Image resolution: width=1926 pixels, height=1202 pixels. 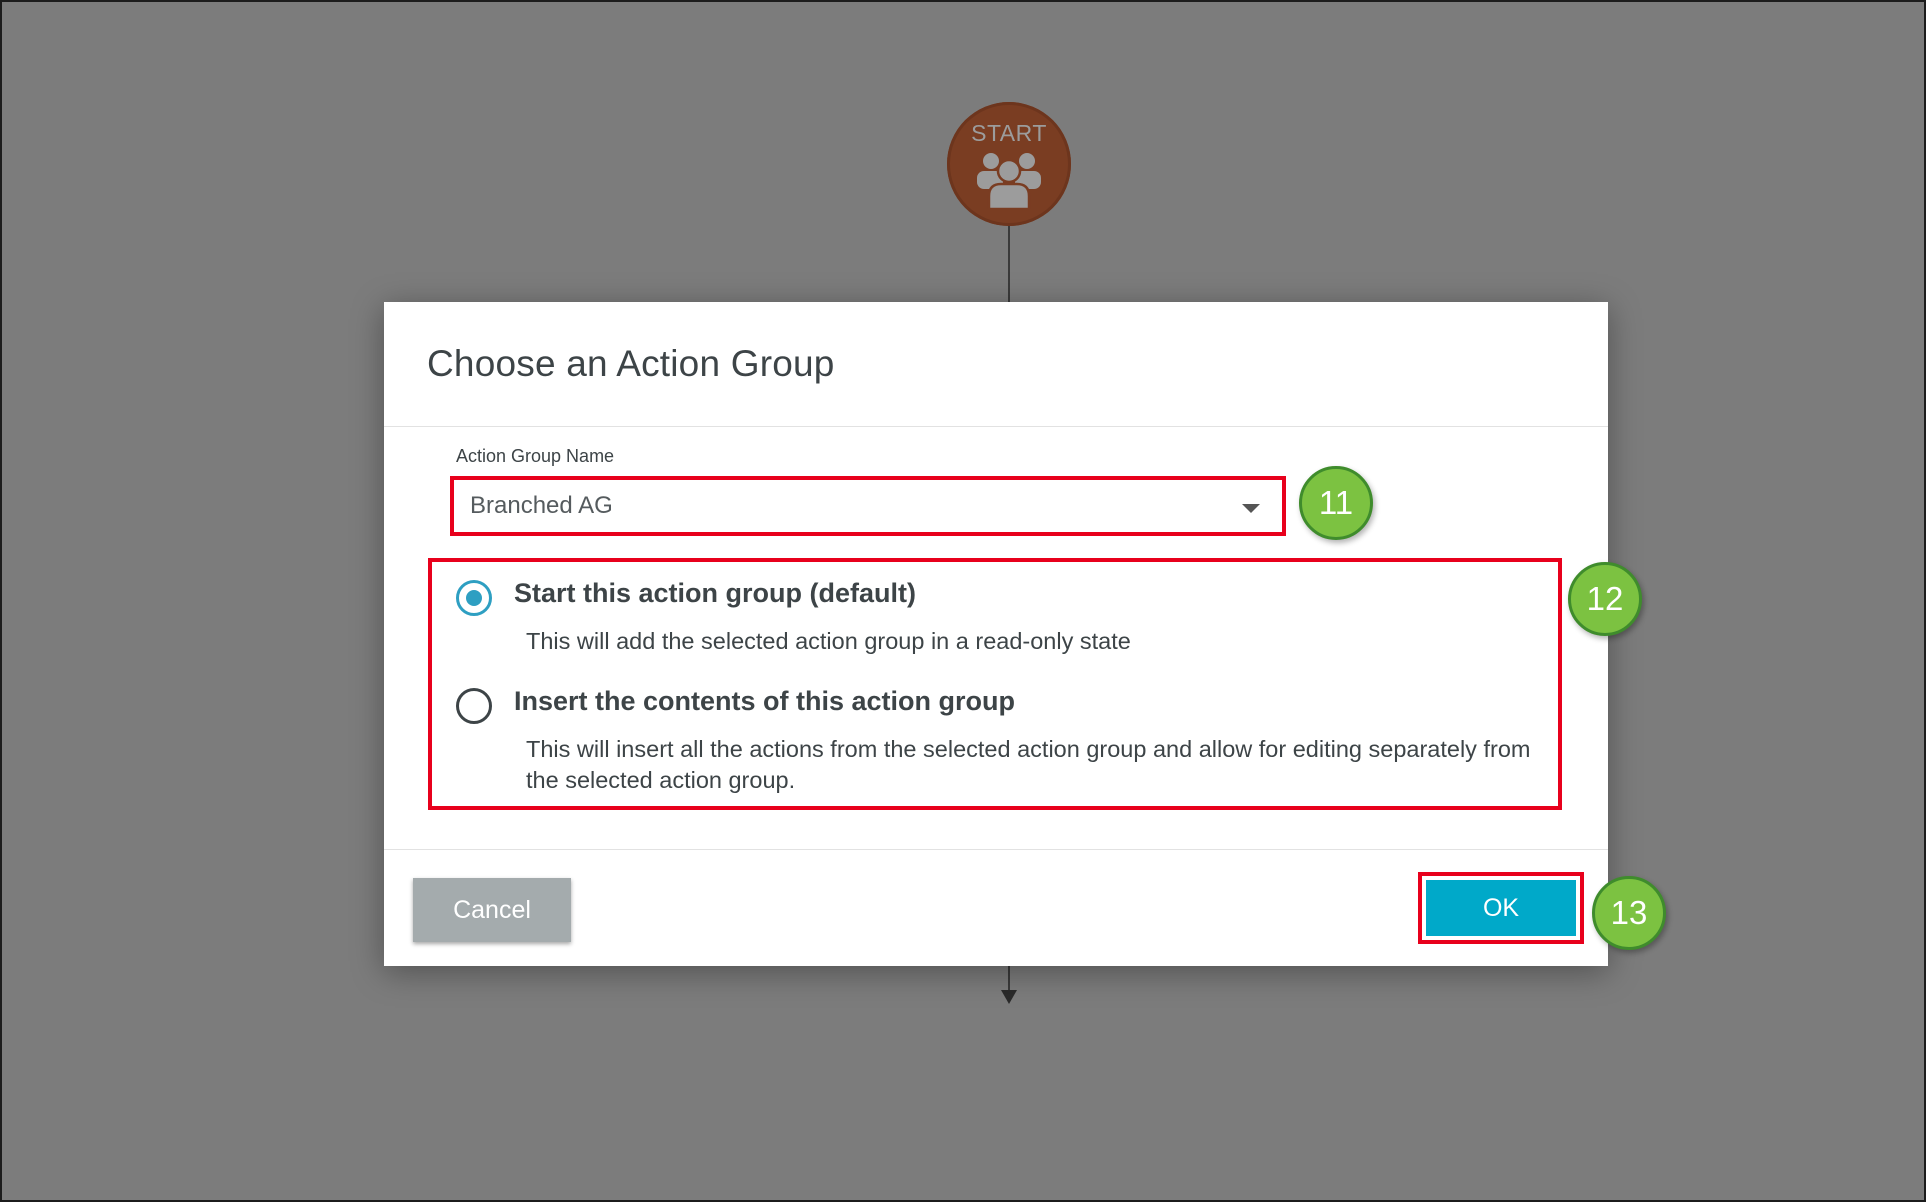 What do you see at coordinates (715, 593) in the screenshot?
I see `option-start-title: Start this action group (default)` at bounding box center [715, 593].